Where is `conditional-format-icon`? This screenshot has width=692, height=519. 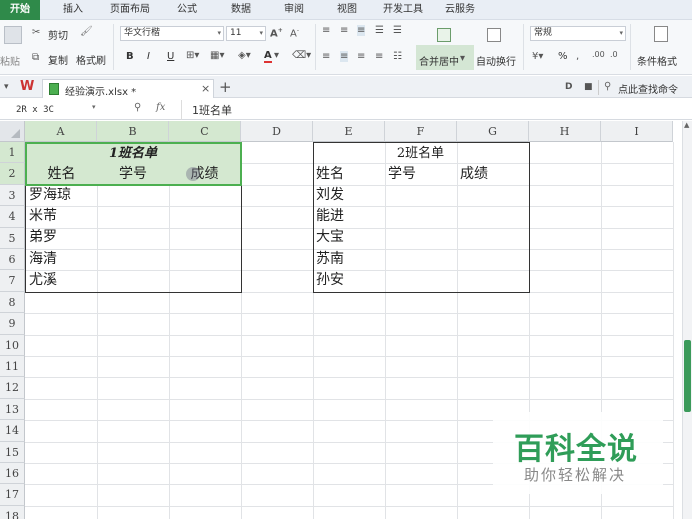
conditional-format-icon is located at coordinates (661, 34).